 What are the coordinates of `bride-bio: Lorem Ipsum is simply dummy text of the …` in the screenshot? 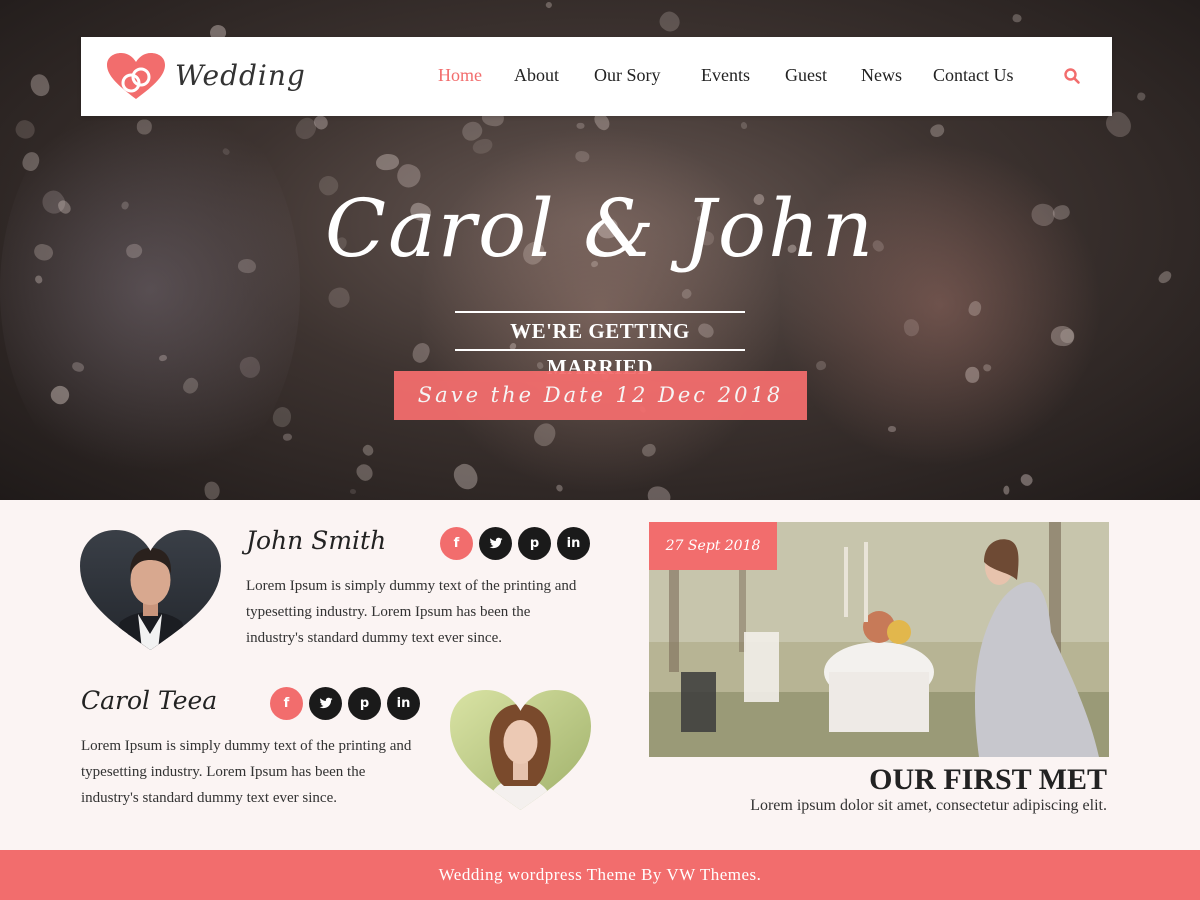 It's located at (246, 772).